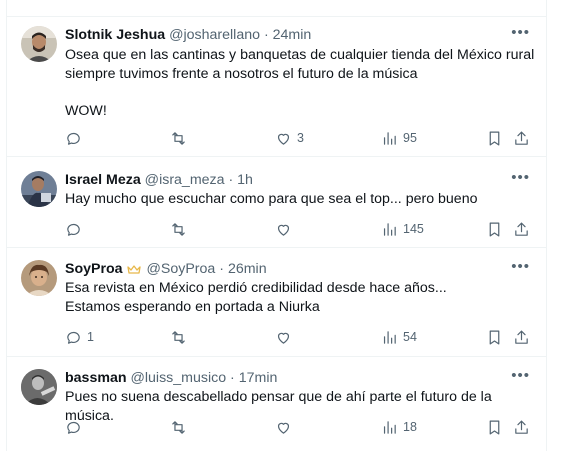  I want to click on timestamp: 24min, so click(292, 35).